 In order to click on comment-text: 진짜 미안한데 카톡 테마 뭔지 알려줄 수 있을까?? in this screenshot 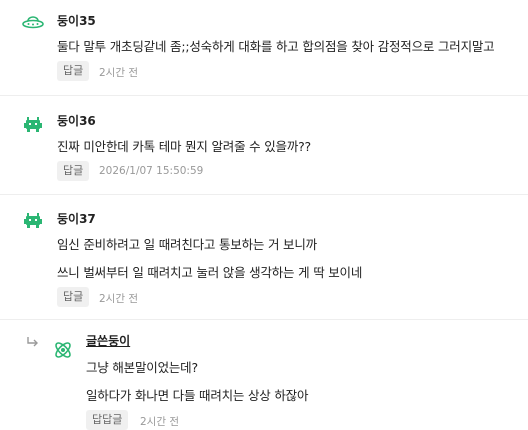, I will do `click(184, 146)`.